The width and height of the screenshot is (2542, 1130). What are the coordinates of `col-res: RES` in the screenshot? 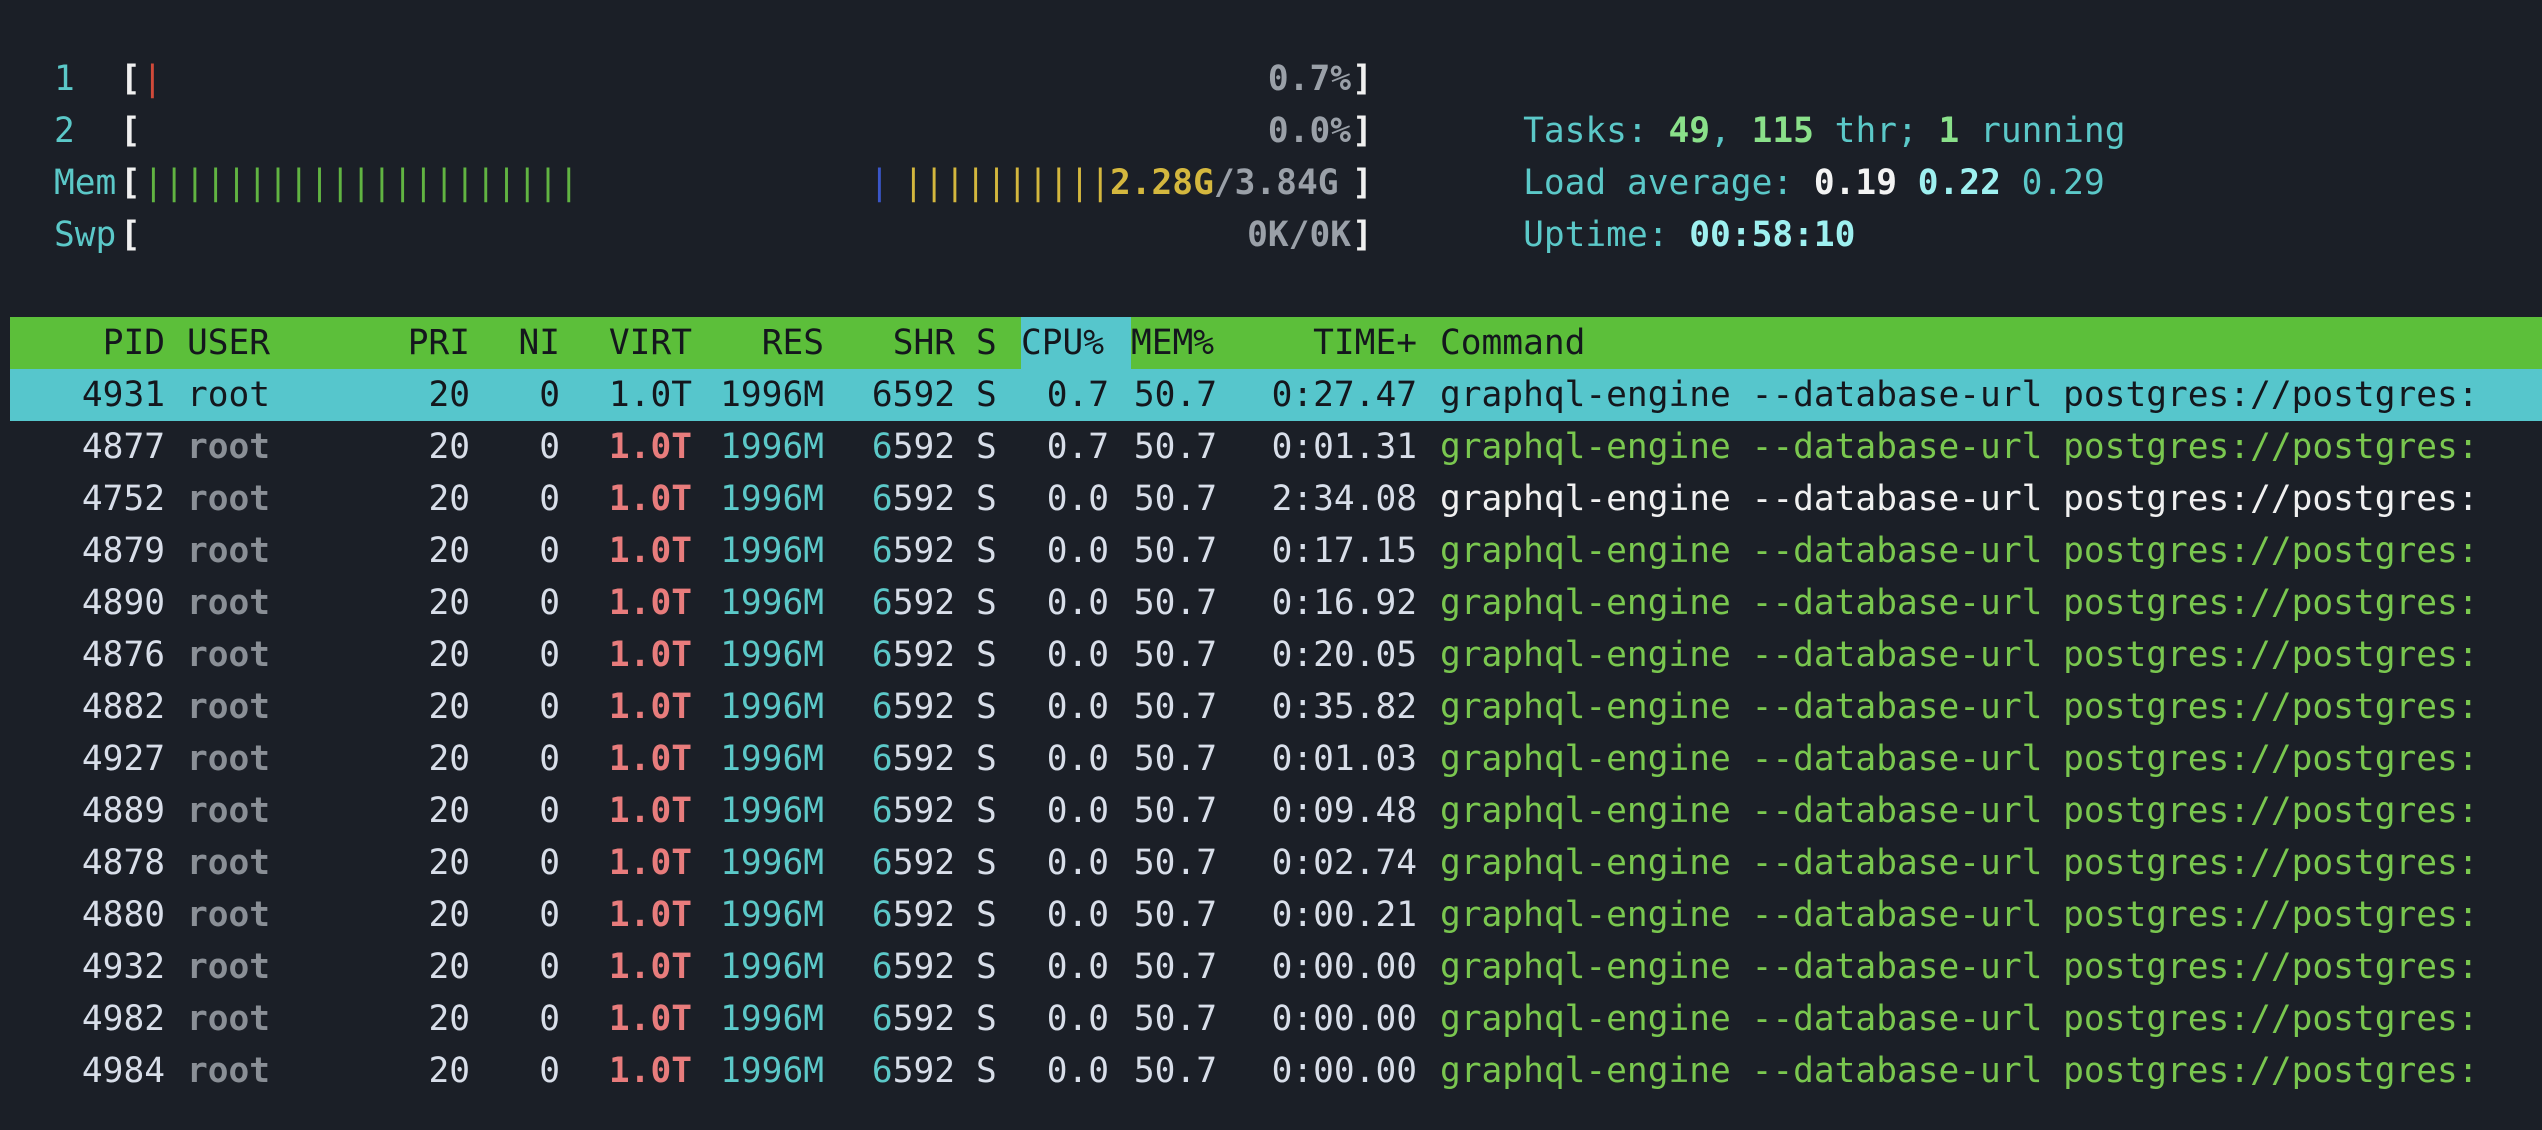 It's located at (762, 343).